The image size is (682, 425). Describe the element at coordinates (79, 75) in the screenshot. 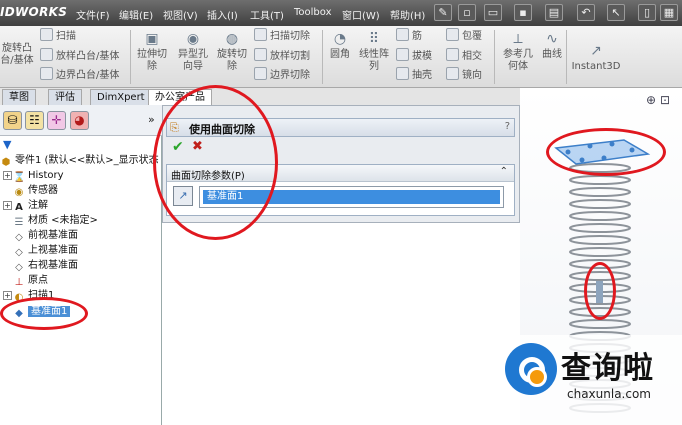

I see `boundary-boss-button: 边界凸台/基体` at that location.